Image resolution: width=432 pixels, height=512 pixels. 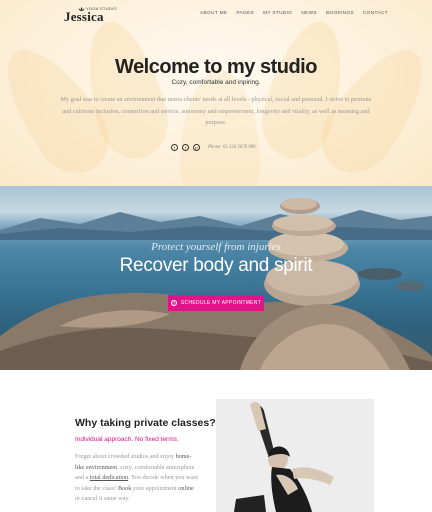 I want to click on yoga-pose-photo, so click(x=295, y=455).